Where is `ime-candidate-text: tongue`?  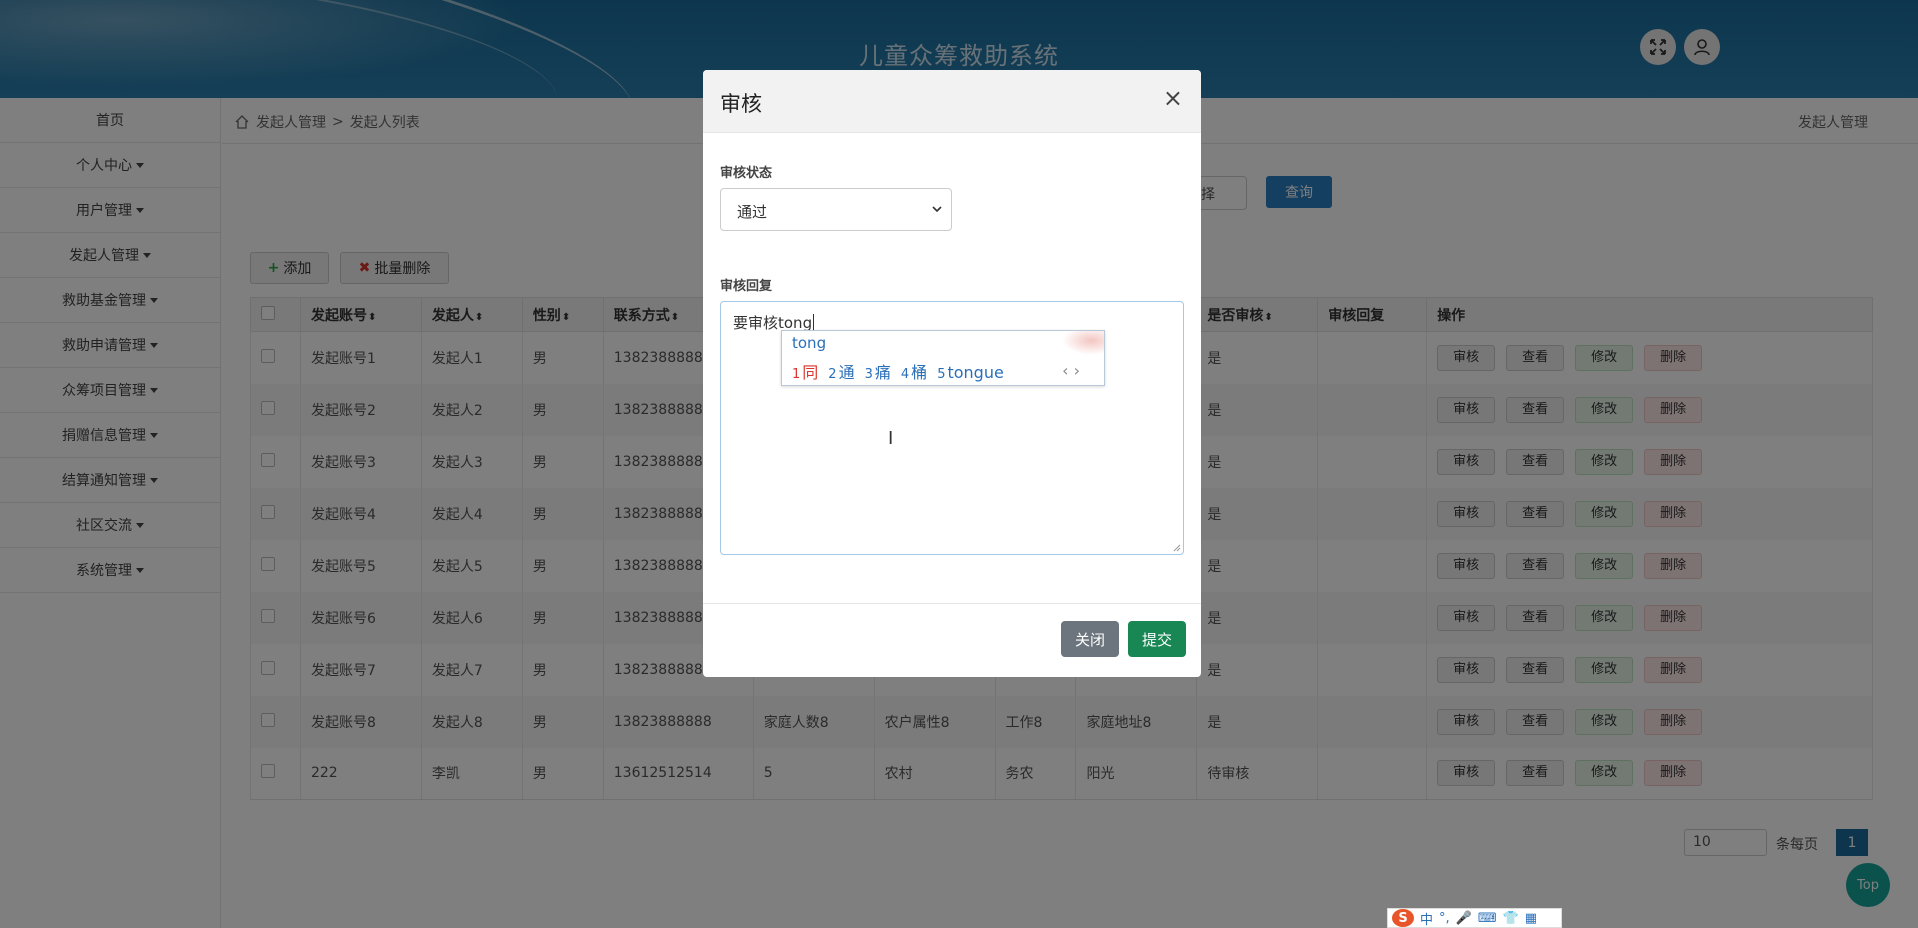
ime-candidate-text: tongue is located at coordinates (975, 372).